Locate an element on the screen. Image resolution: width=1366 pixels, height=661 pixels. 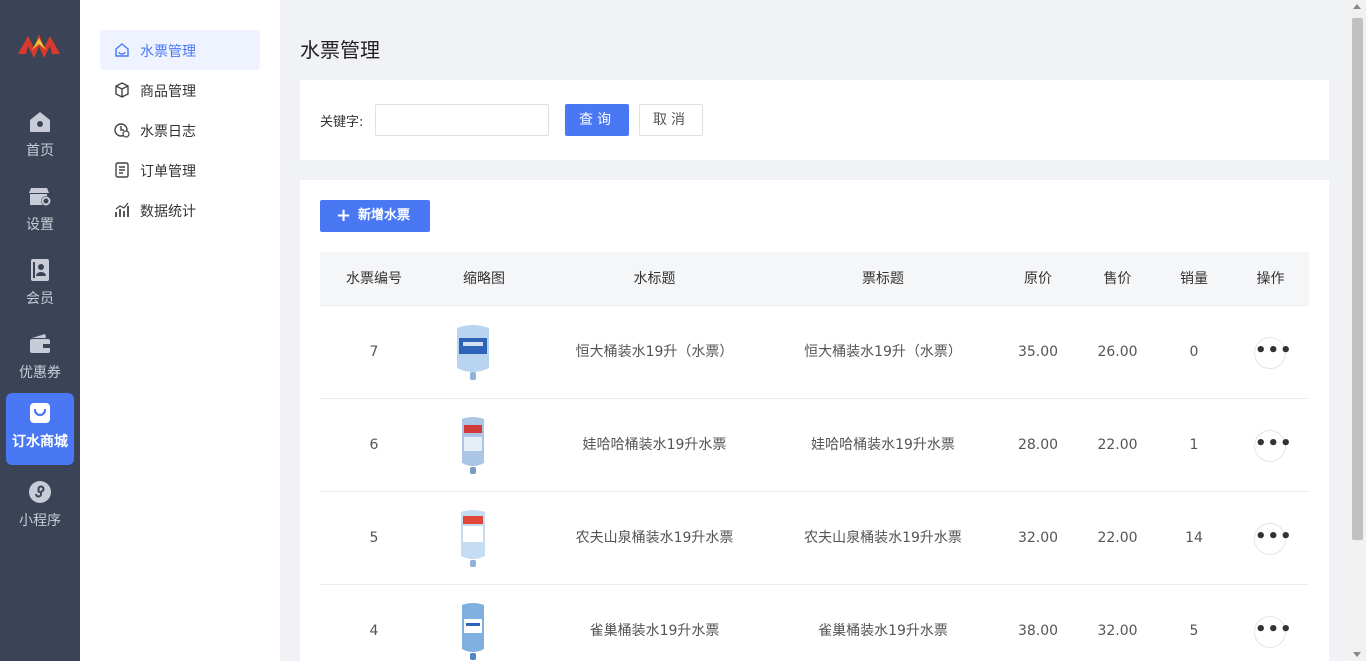
rail-item-member: 会员 is located at coordinates (40, 286).